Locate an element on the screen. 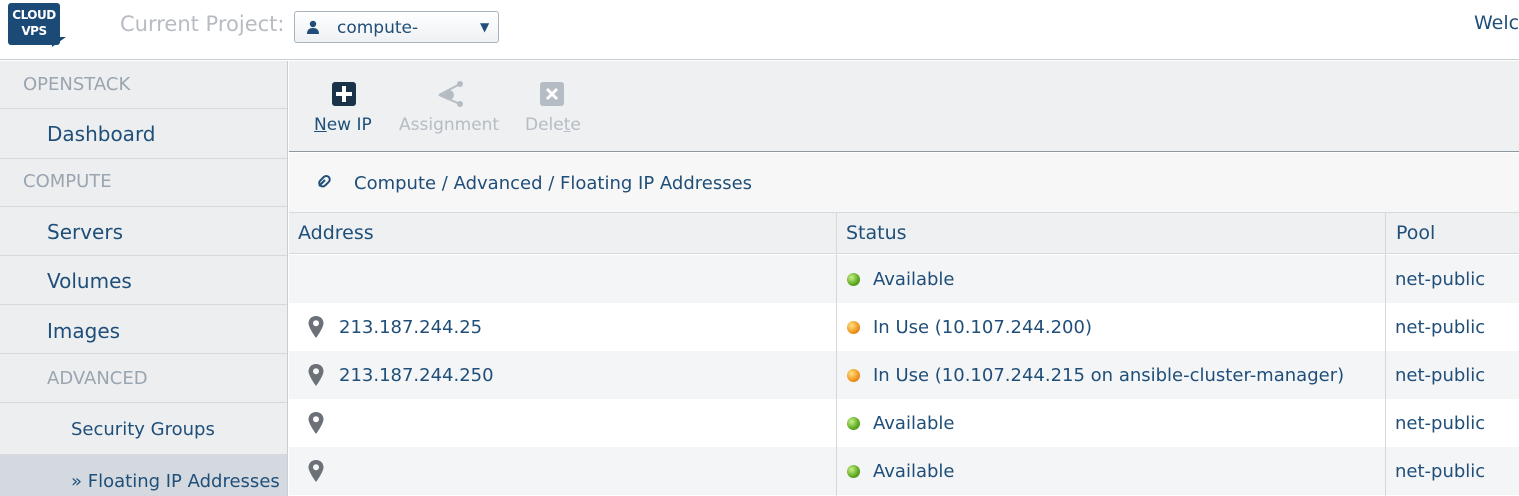 This screenshot has width=1519, height=496. user-icon is located at coordinates (313, 27).